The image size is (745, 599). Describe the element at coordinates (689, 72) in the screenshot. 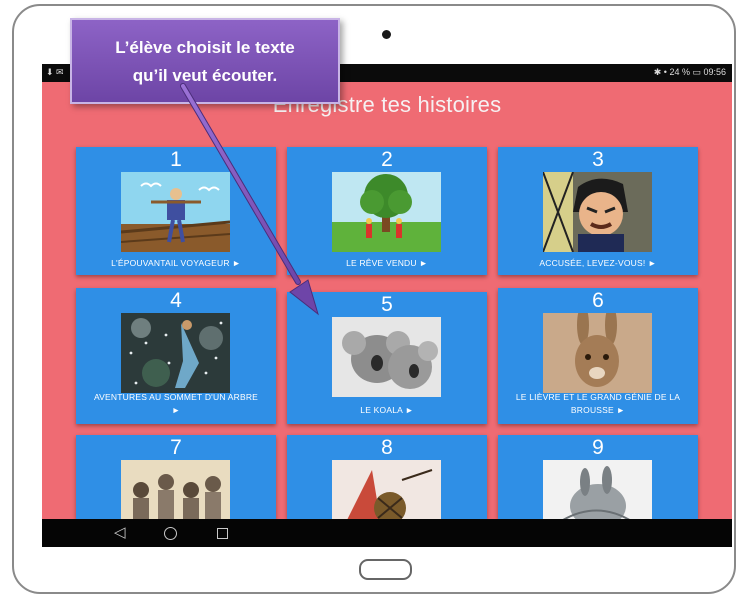

I see `status-indicators: ✱ • 24 % ▭ 09:56` at that location.